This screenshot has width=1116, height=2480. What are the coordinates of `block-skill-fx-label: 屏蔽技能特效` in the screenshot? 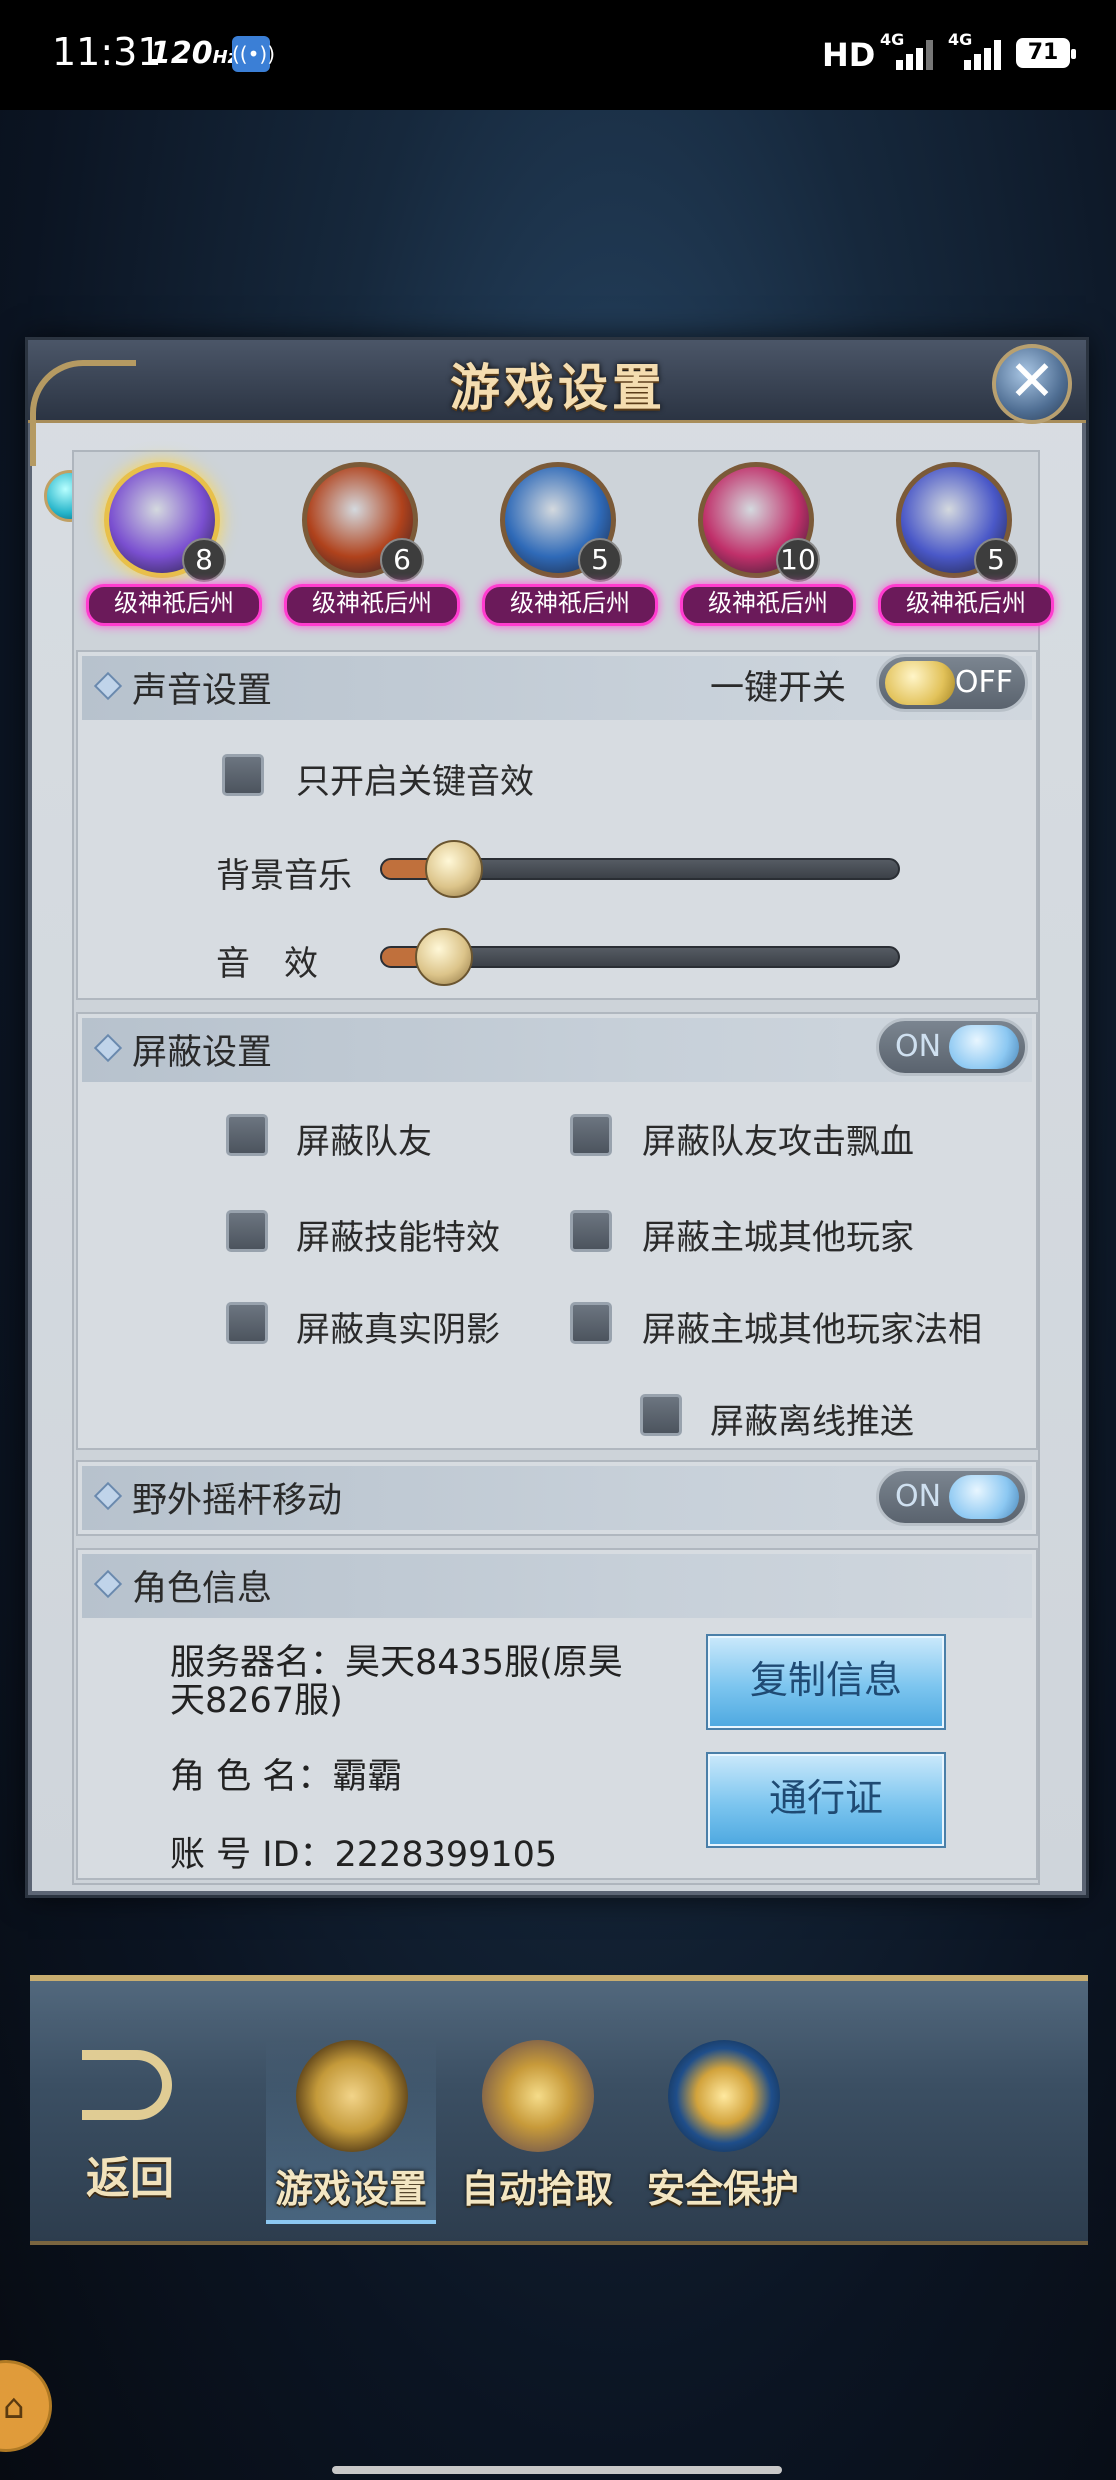 It's located at (398, 1238).